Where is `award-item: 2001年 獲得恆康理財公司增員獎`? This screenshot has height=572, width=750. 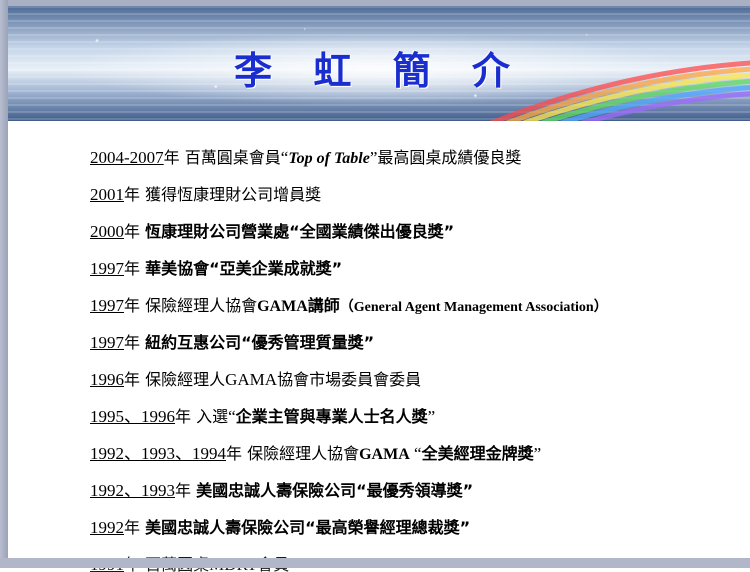 award-item: 2001年 獲得恆康理財公司增員獎 is located at coordinates (206, 194).